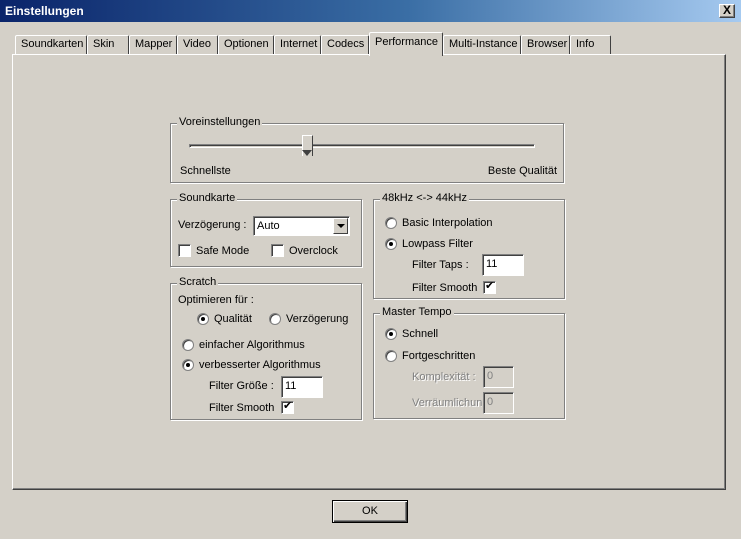  Describe the element at coordinates (252, 345) in the screenshot. I see `simple-algorithm-label: einfacher Algorithmus` at that location.